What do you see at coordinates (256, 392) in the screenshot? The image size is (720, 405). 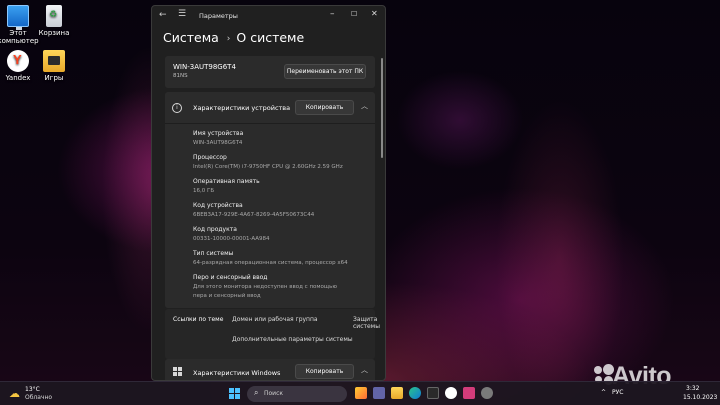 I see `search-icon: ⌕` at bounding box center [256, 392].